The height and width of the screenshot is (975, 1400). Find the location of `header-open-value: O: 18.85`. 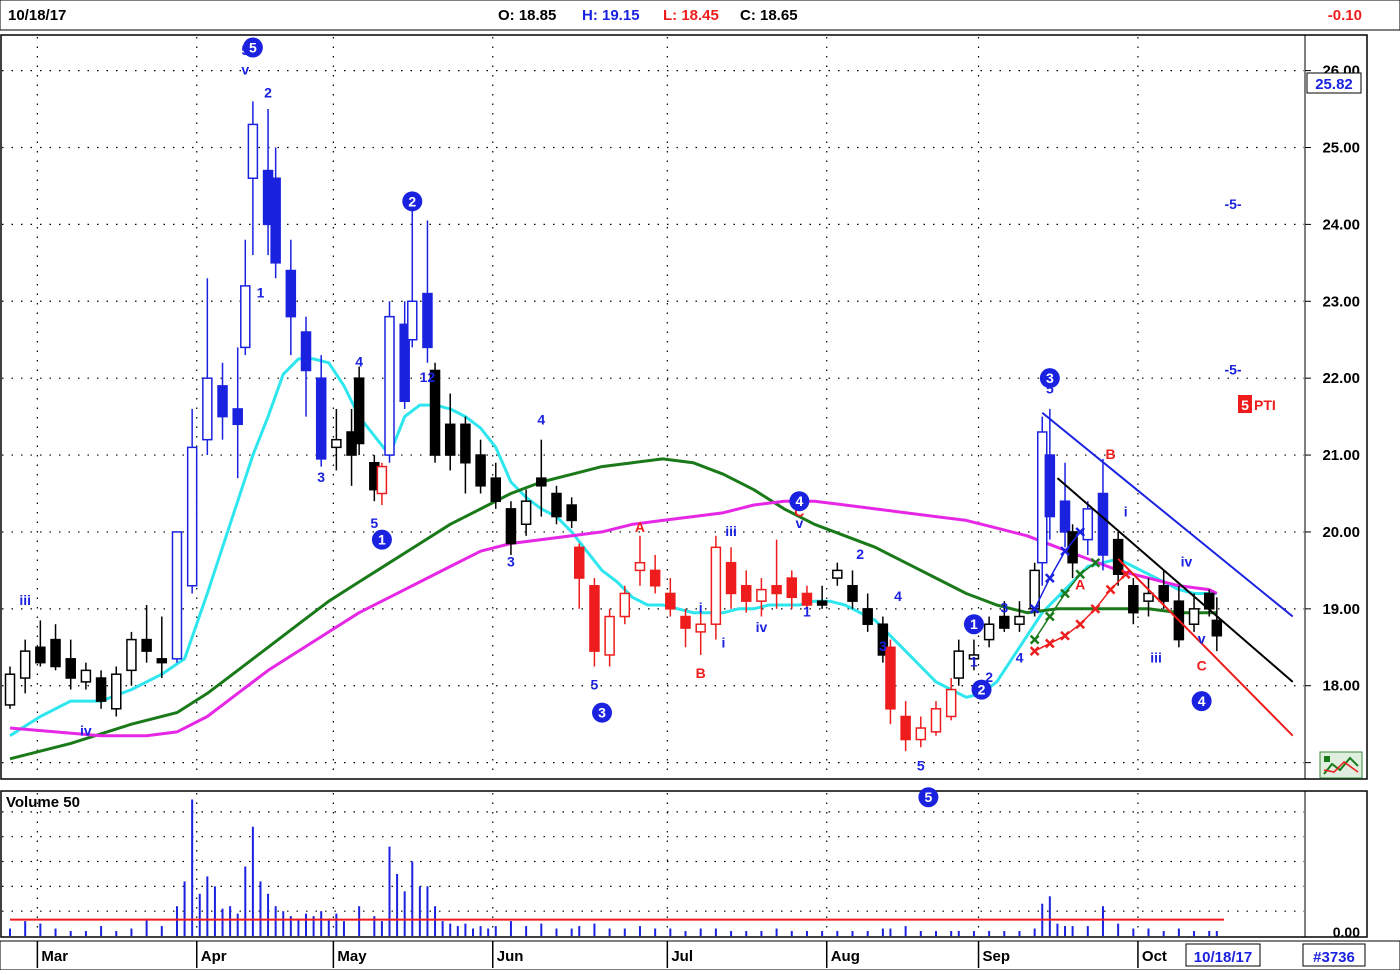

header-open-value: O: 18.85 is located at coordinates (527, 15).